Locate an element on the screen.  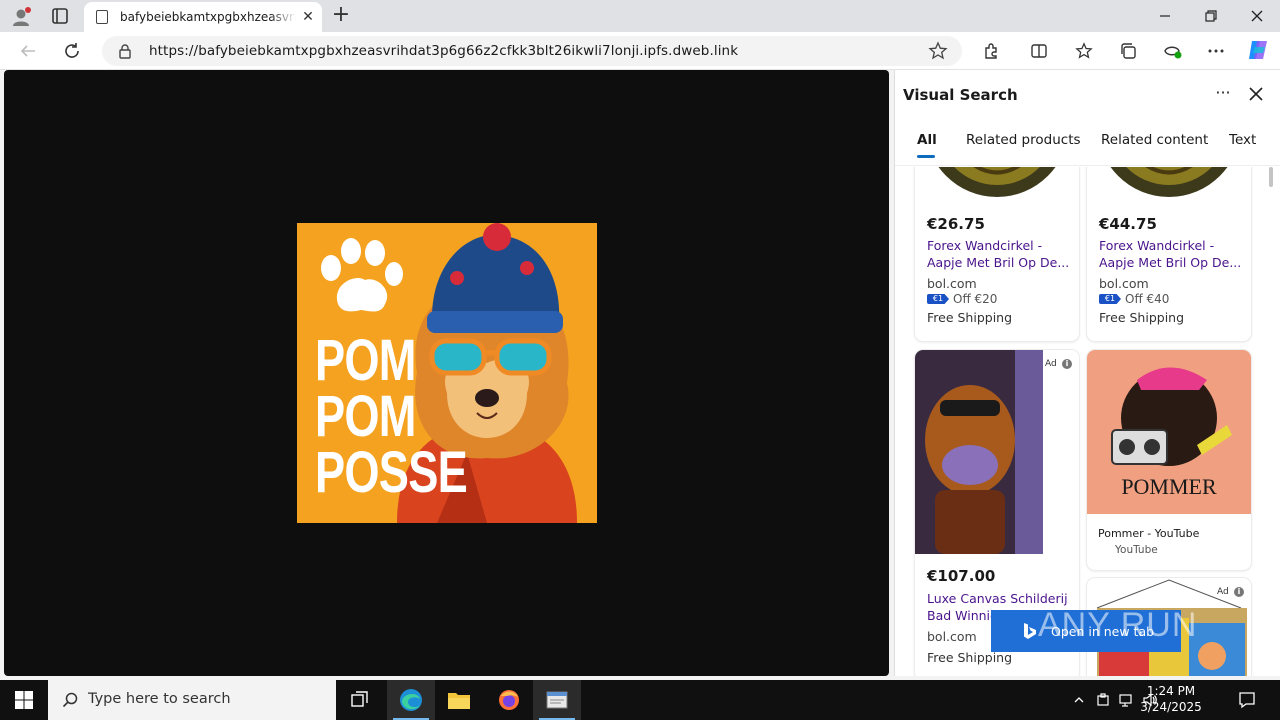
content-source: YouTube is located at coordinates (1136, 550).